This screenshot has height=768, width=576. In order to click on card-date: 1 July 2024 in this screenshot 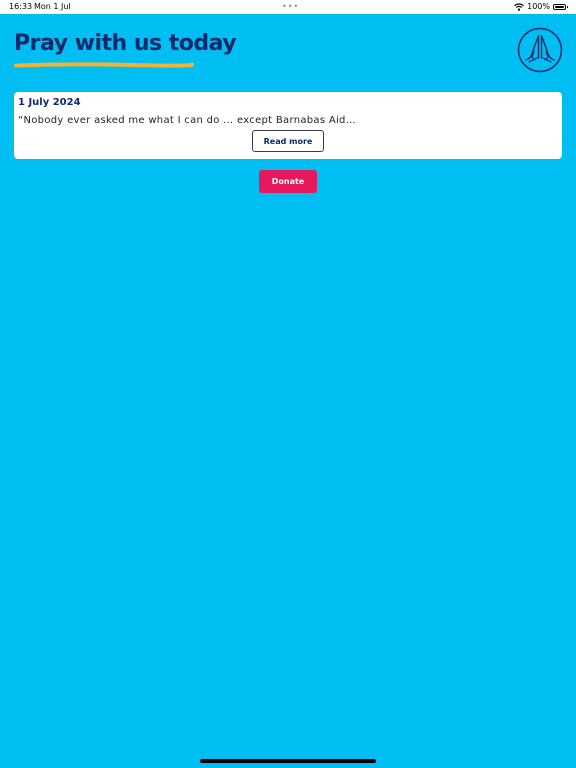, I will do `click(49, 102)`.